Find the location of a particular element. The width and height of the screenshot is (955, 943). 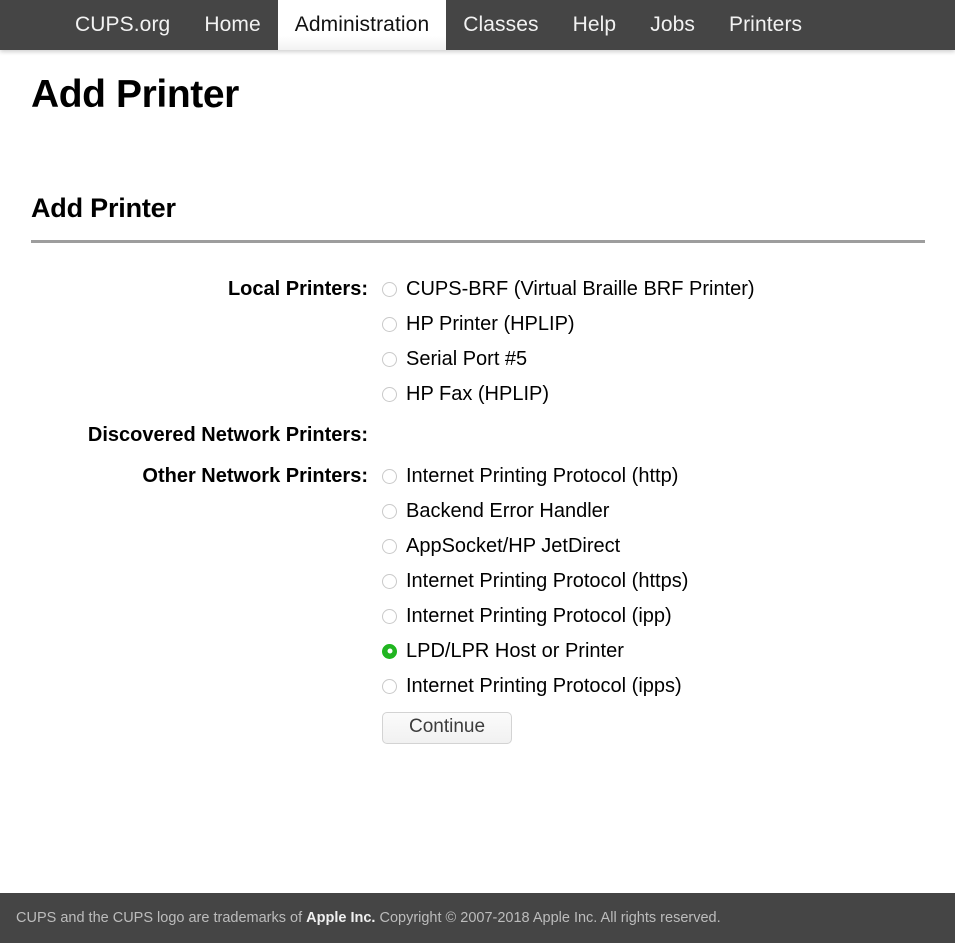

form-label-local-printers: Local Printers: is located at coordinates (297, 288).